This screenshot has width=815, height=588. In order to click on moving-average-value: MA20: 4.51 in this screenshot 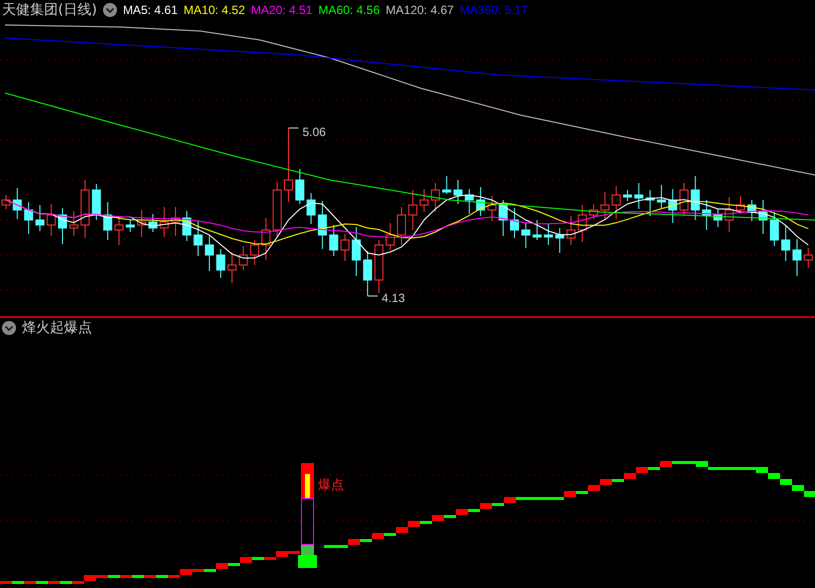, I will do `click(281, 10)`.